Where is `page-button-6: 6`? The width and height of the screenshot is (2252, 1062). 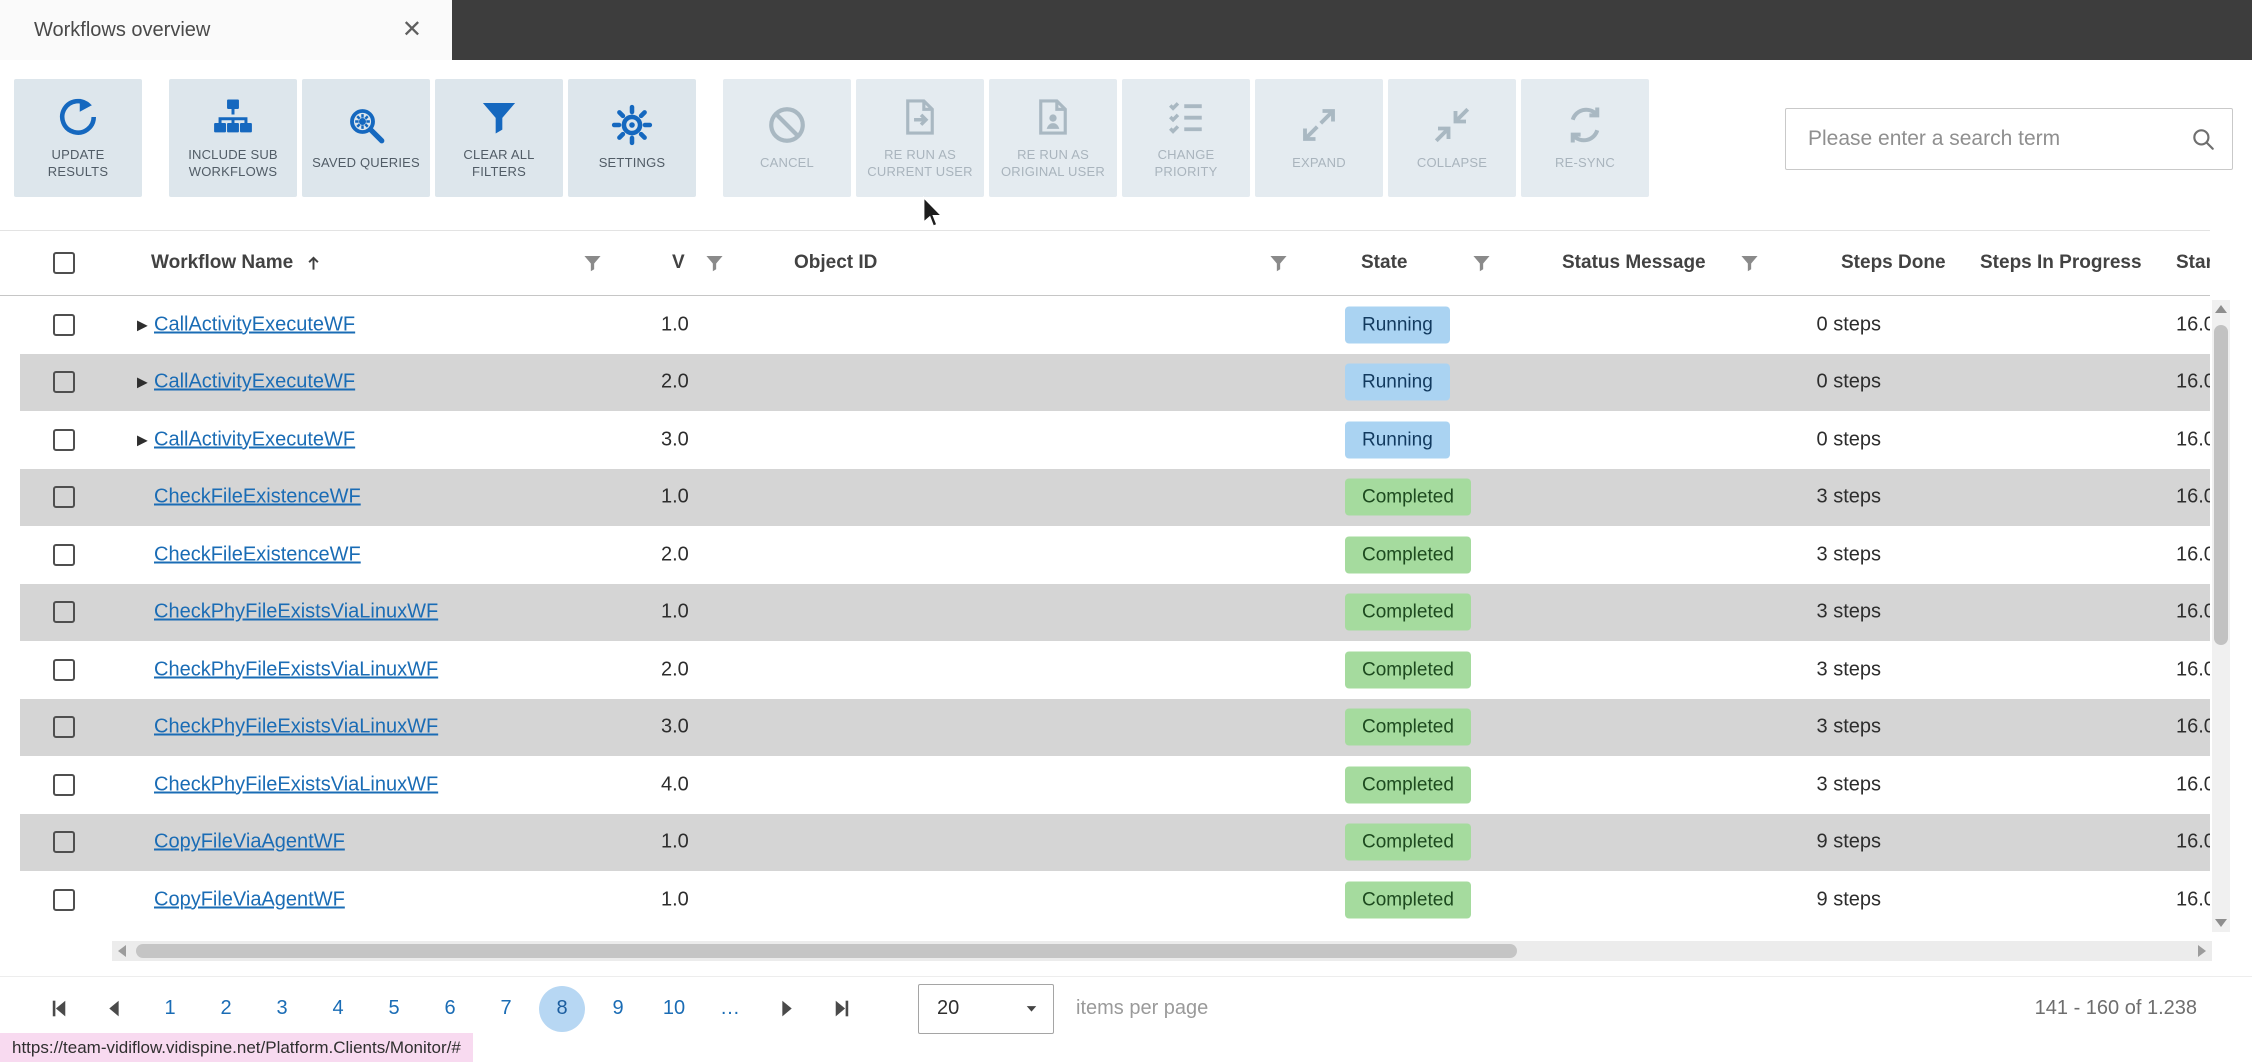 page-button-6: 6 is located at coordinates (450, 1009).